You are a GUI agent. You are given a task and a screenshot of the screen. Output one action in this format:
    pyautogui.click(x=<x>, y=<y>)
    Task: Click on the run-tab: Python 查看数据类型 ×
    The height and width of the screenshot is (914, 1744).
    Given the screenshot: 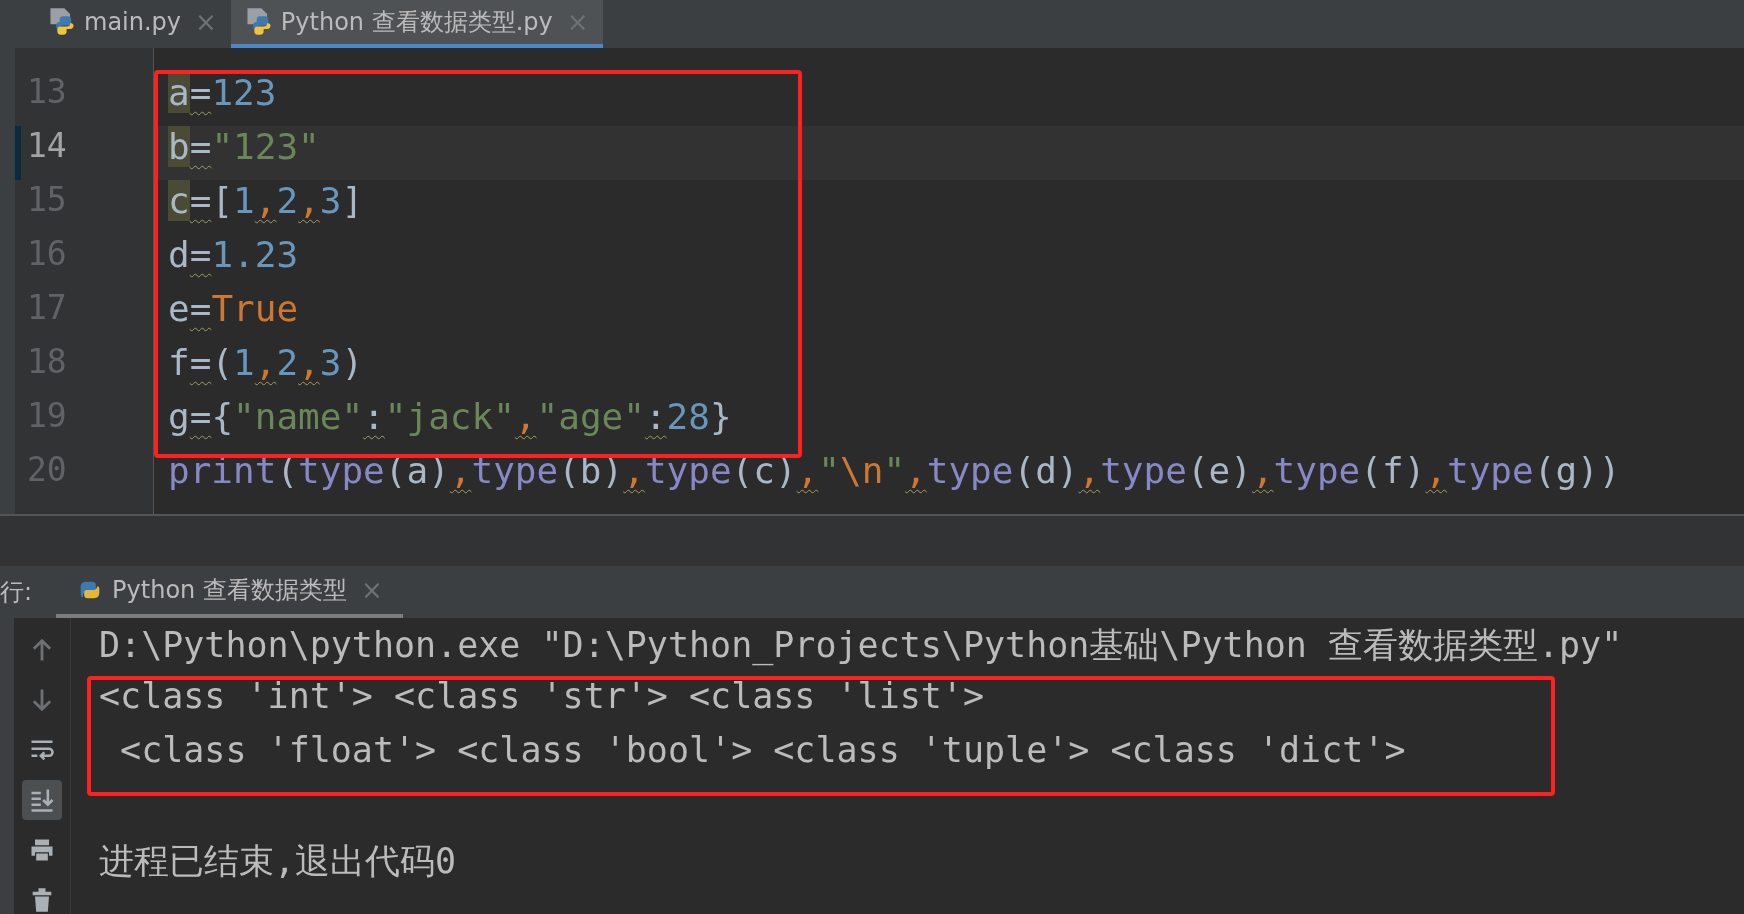 What is the action you would take?
    pyautogui.click(x=229, y=592)
    